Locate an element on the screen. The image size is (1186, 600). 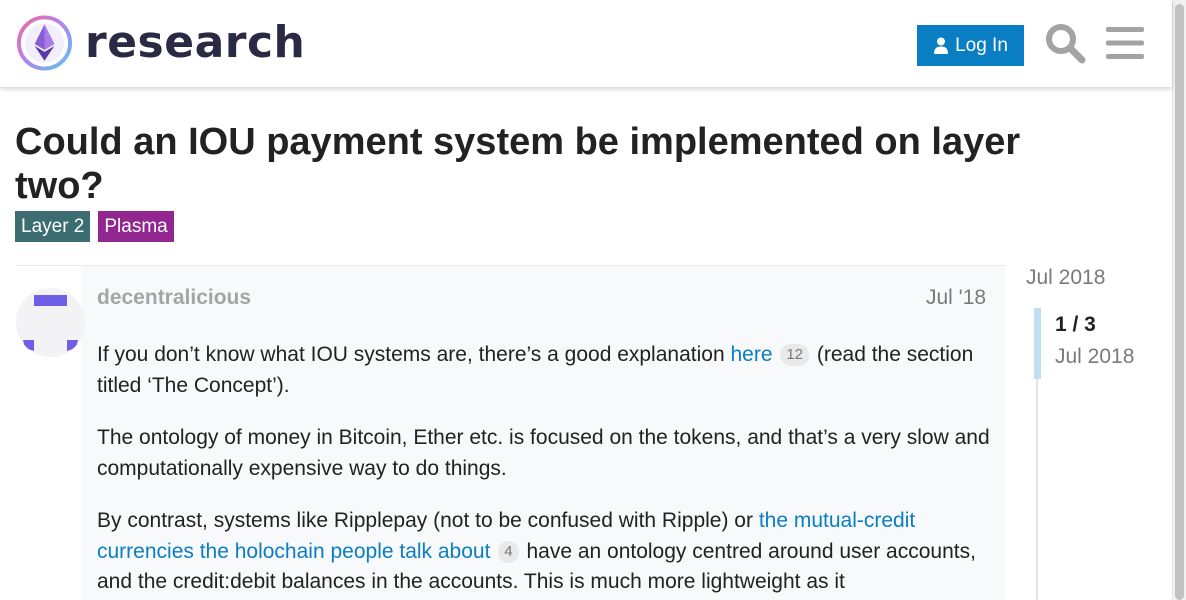
link-click-count: 4 is located at coordinates (508, 551).